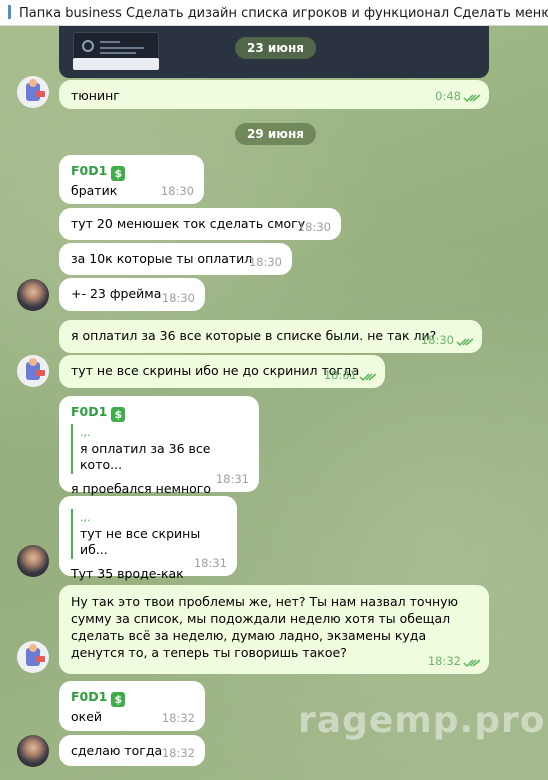 The height and width of the screenshot is (780, 548). I want to click on message-bubble: +- 23 фрейма 18:30, so click(132, 294).